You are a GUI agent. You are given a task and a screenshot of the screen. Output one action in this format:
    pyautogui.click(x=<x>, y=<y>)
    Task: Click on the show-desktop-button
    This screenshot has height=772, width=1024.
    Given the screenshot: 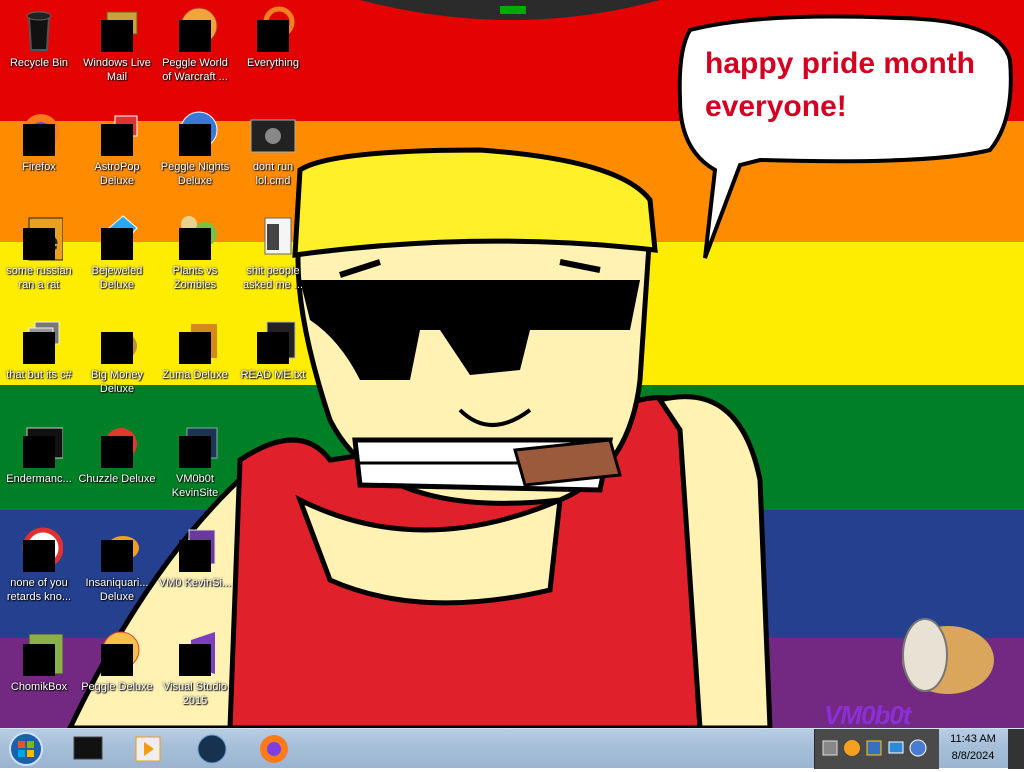 What is the action you would take?
    pyautogui.click(x=1016, y=749)
    